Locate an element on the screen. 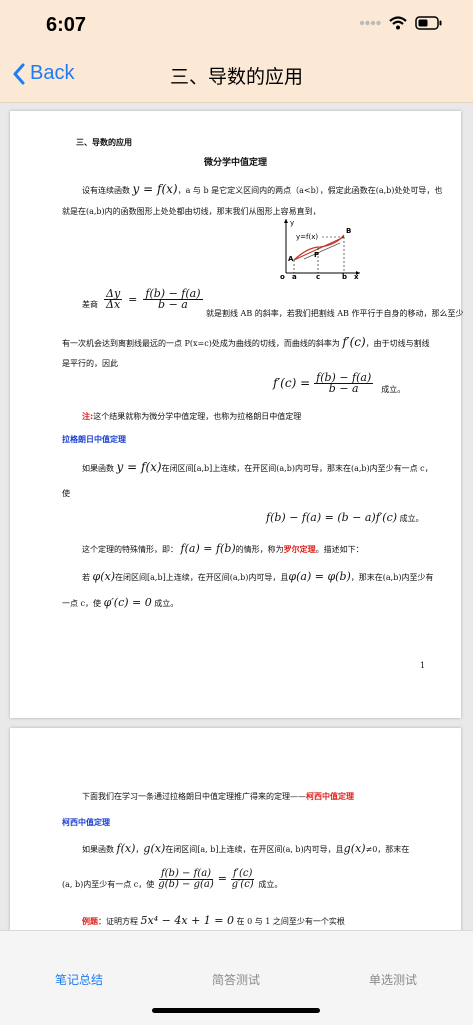  paragraph-1-line-2: 就是在(a,b)内的函数图形上处处都由切线，那末我们从图形上容易直到， is located at coordinates (191, 211).